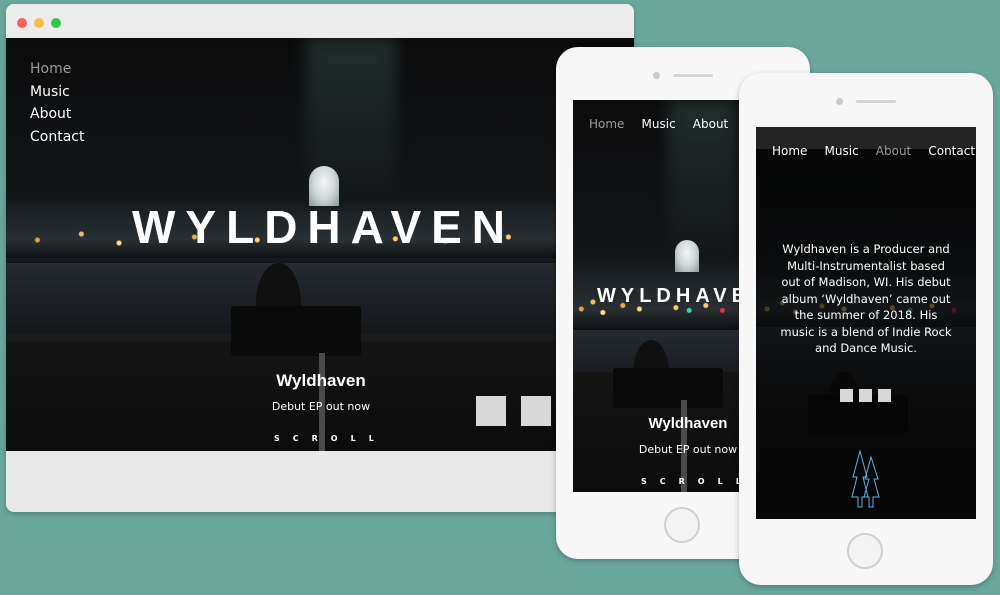 This screenshot has height=595, width=1000. I want to click on maximize-window-icon, so click(56, 23).